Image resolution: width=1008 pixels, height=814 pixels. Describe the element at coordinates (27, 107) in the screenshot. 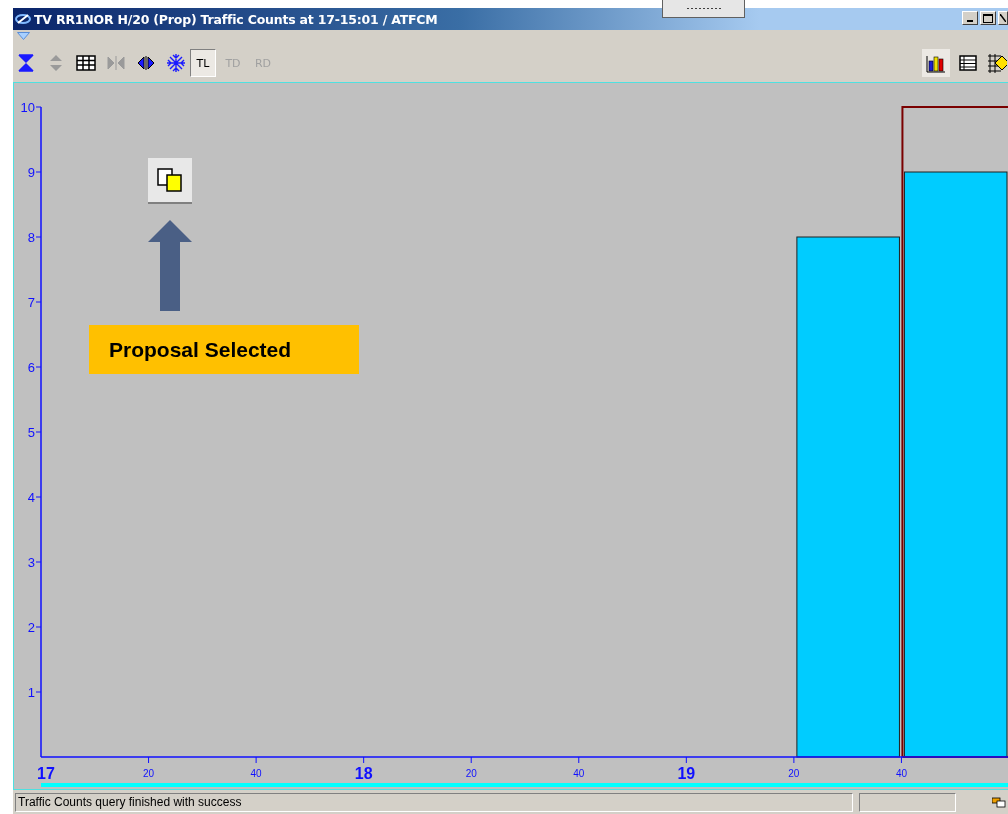

I see `y-tick-label: 10` at that location.